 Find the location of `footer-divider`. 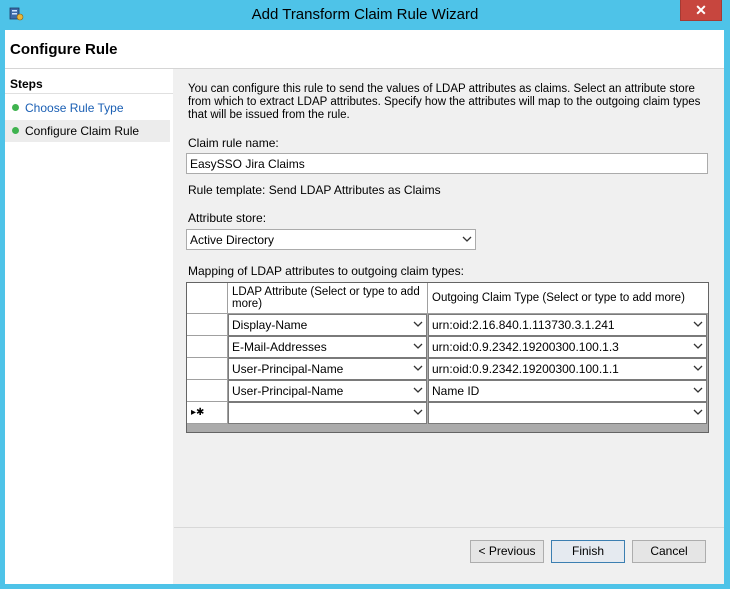

footer-divider is located at coordinates (449, 527).